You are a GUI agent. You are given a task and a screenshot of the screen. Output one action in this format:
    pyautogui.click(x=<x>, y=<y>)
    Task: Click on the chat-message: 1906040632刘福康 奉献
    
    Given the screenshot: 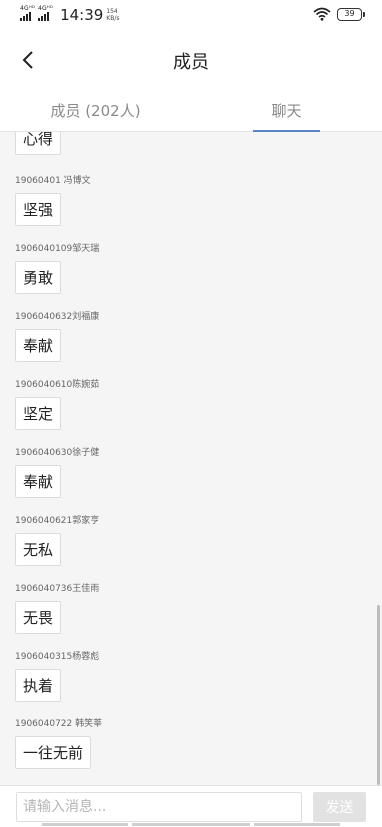 What is the action you would take?
    pyautogui.click(x=57, y=336)
    